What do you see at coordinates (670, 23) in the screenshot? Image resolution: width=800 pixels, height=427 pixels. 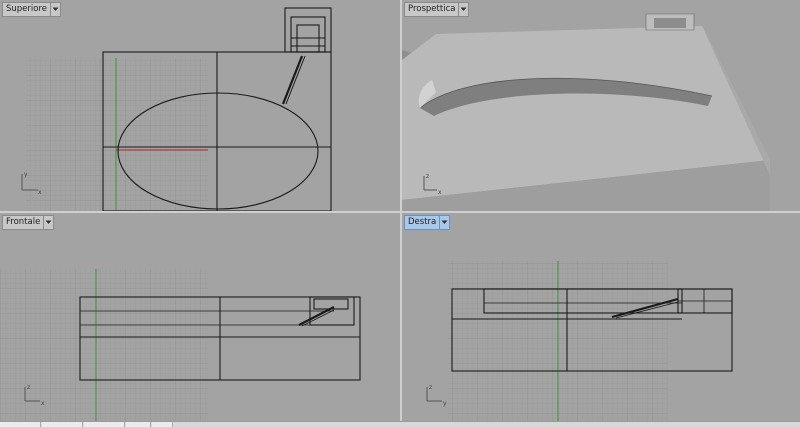 I see `cutout-box-hole` at bounding box center [670, 23].